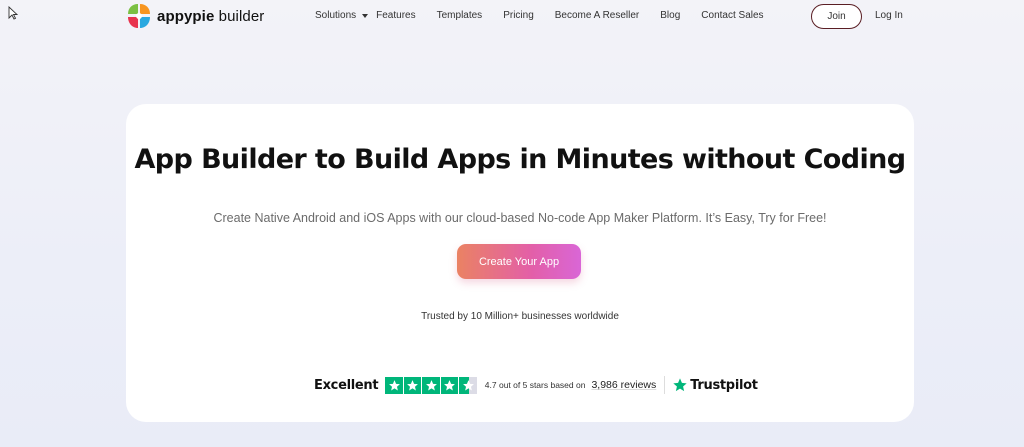 The width and height of the screenshot is (1024, 447). I want to click on appypie-logo: appypie builder, so click(194, 16).